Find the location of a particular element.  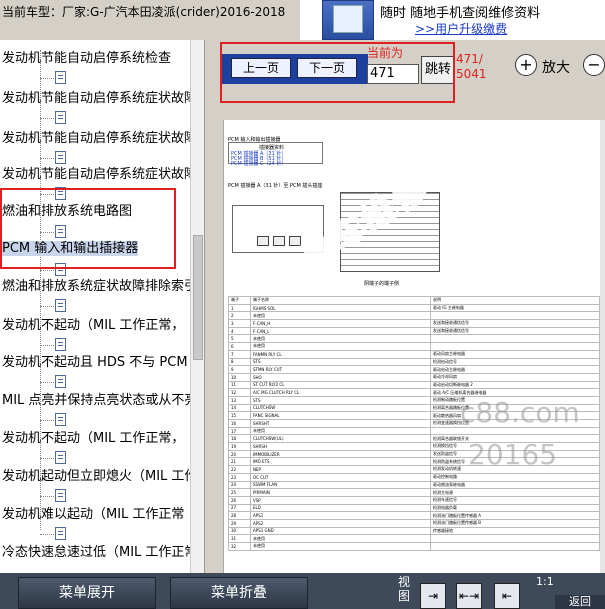

table-cell: STS is located at coordinates (340, 362).